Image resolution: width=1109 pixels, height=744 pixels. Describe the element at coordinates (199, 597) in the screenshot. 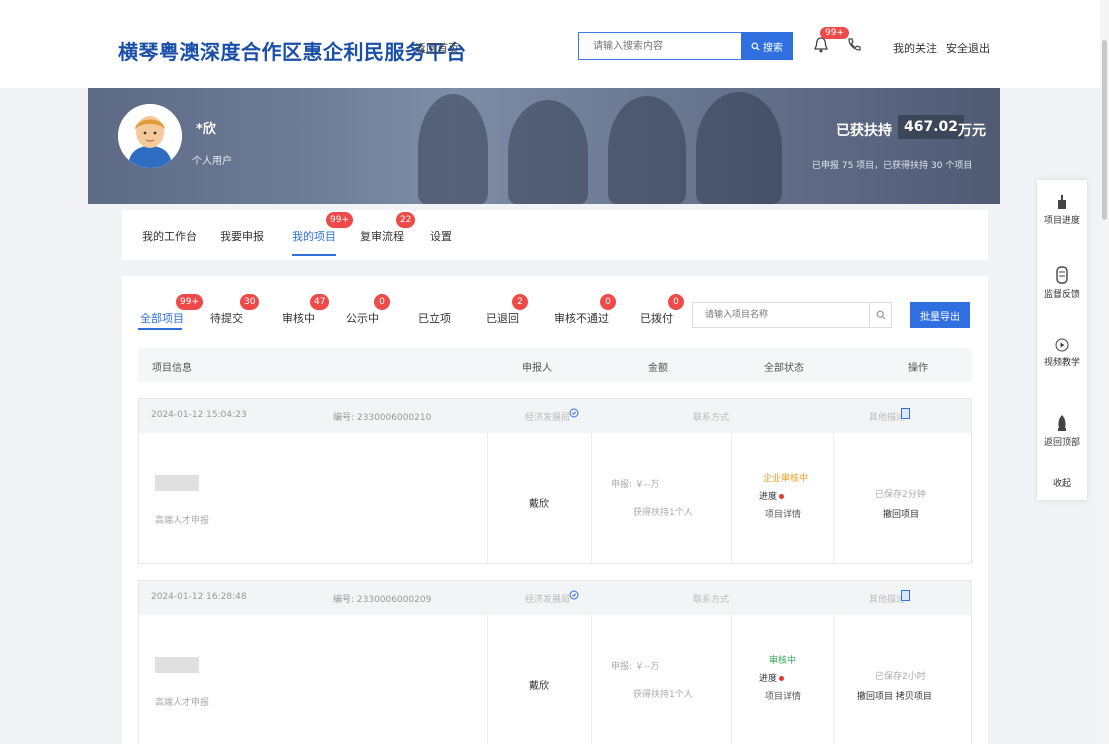

I see `project-date: 2024-01-12 16:28:48` at that location.